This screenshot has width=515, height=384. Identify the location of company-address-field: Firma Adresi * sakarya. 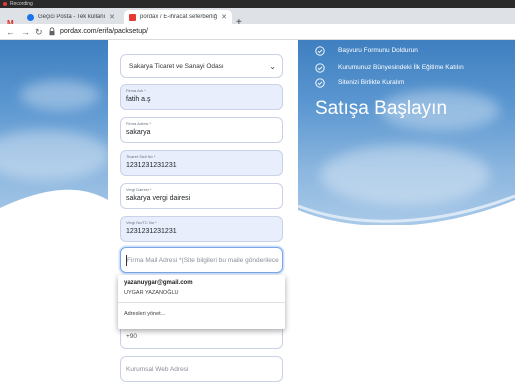
(201, 130).